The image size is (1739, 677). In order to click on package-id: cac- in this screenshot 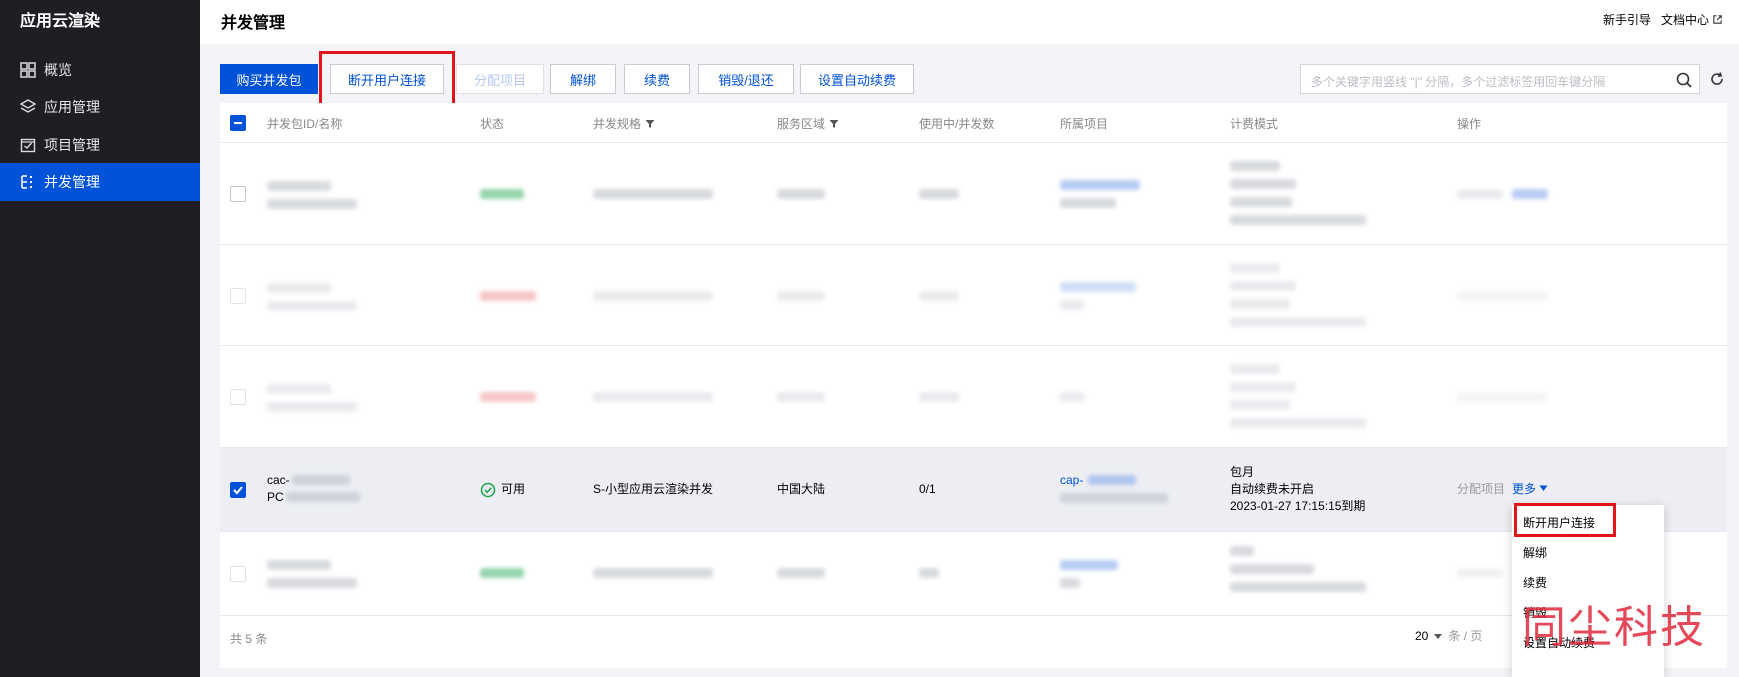, I will do `click(278, 480)`.